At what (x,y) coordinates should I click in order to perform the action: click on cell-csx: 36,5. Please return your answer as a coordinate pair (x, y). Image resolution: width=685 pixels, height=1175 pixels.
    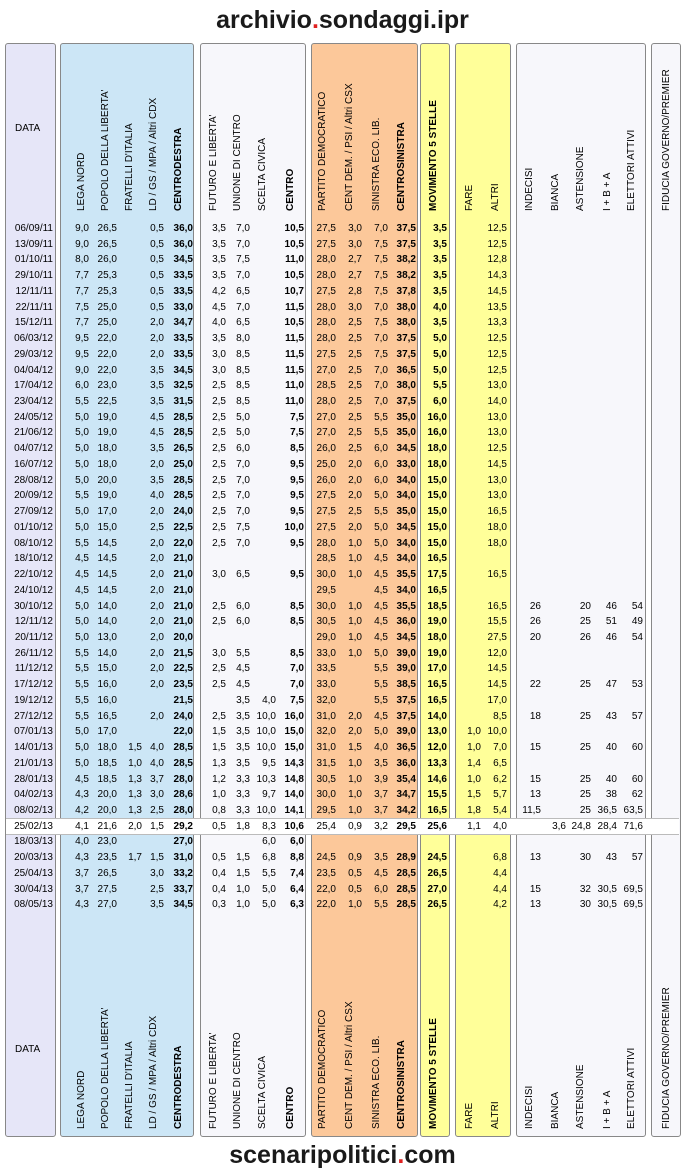
    Looking at the image, I should click on (406, 370).